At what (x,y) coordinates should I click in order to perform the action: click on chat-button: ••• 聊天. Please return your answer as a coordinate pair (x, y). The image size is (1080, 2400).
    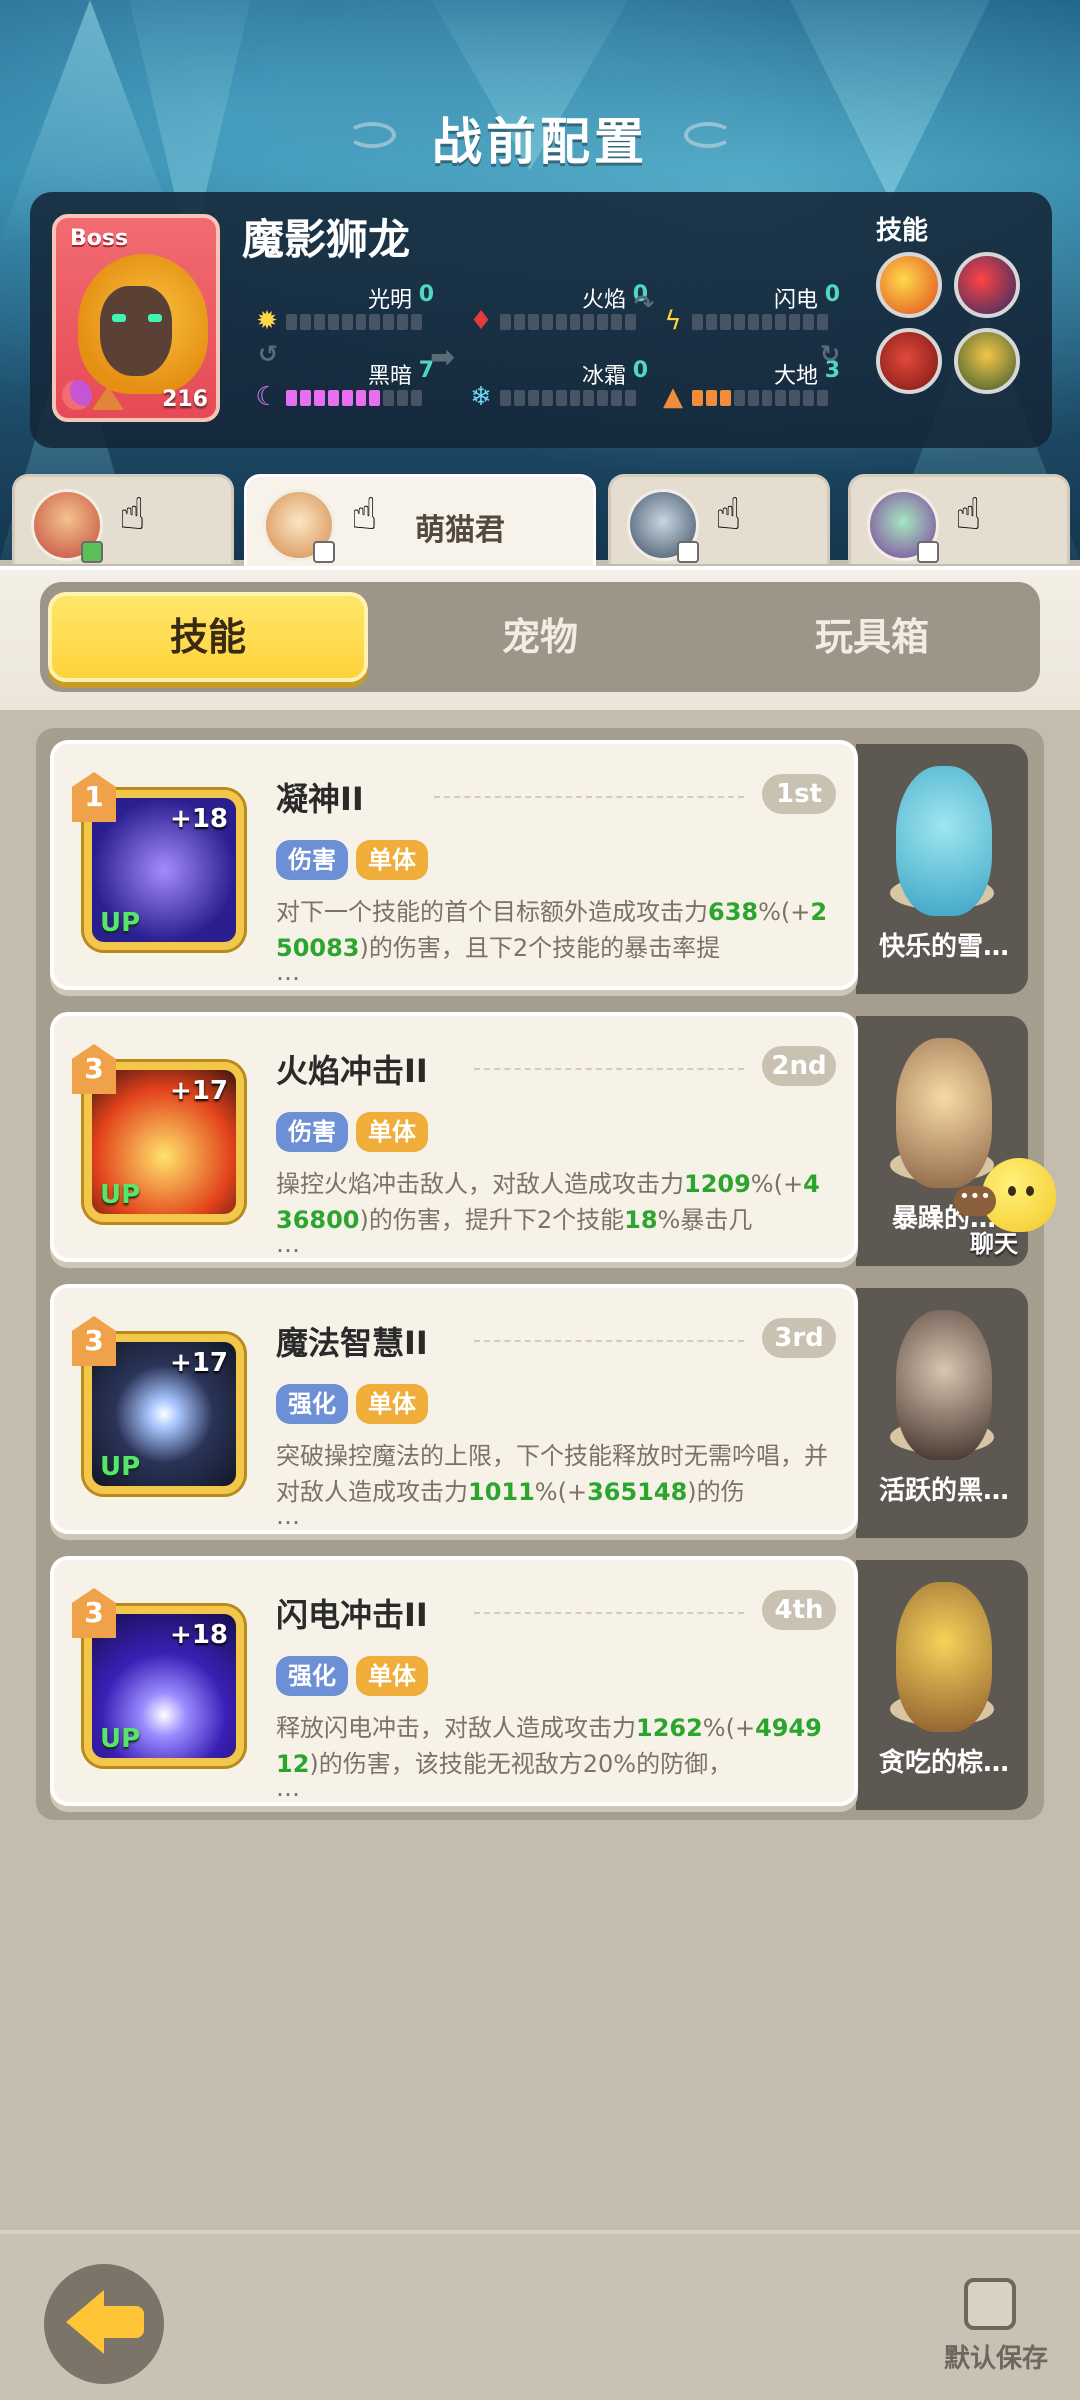
    Looking at the image, I should click on (1009, 1208).